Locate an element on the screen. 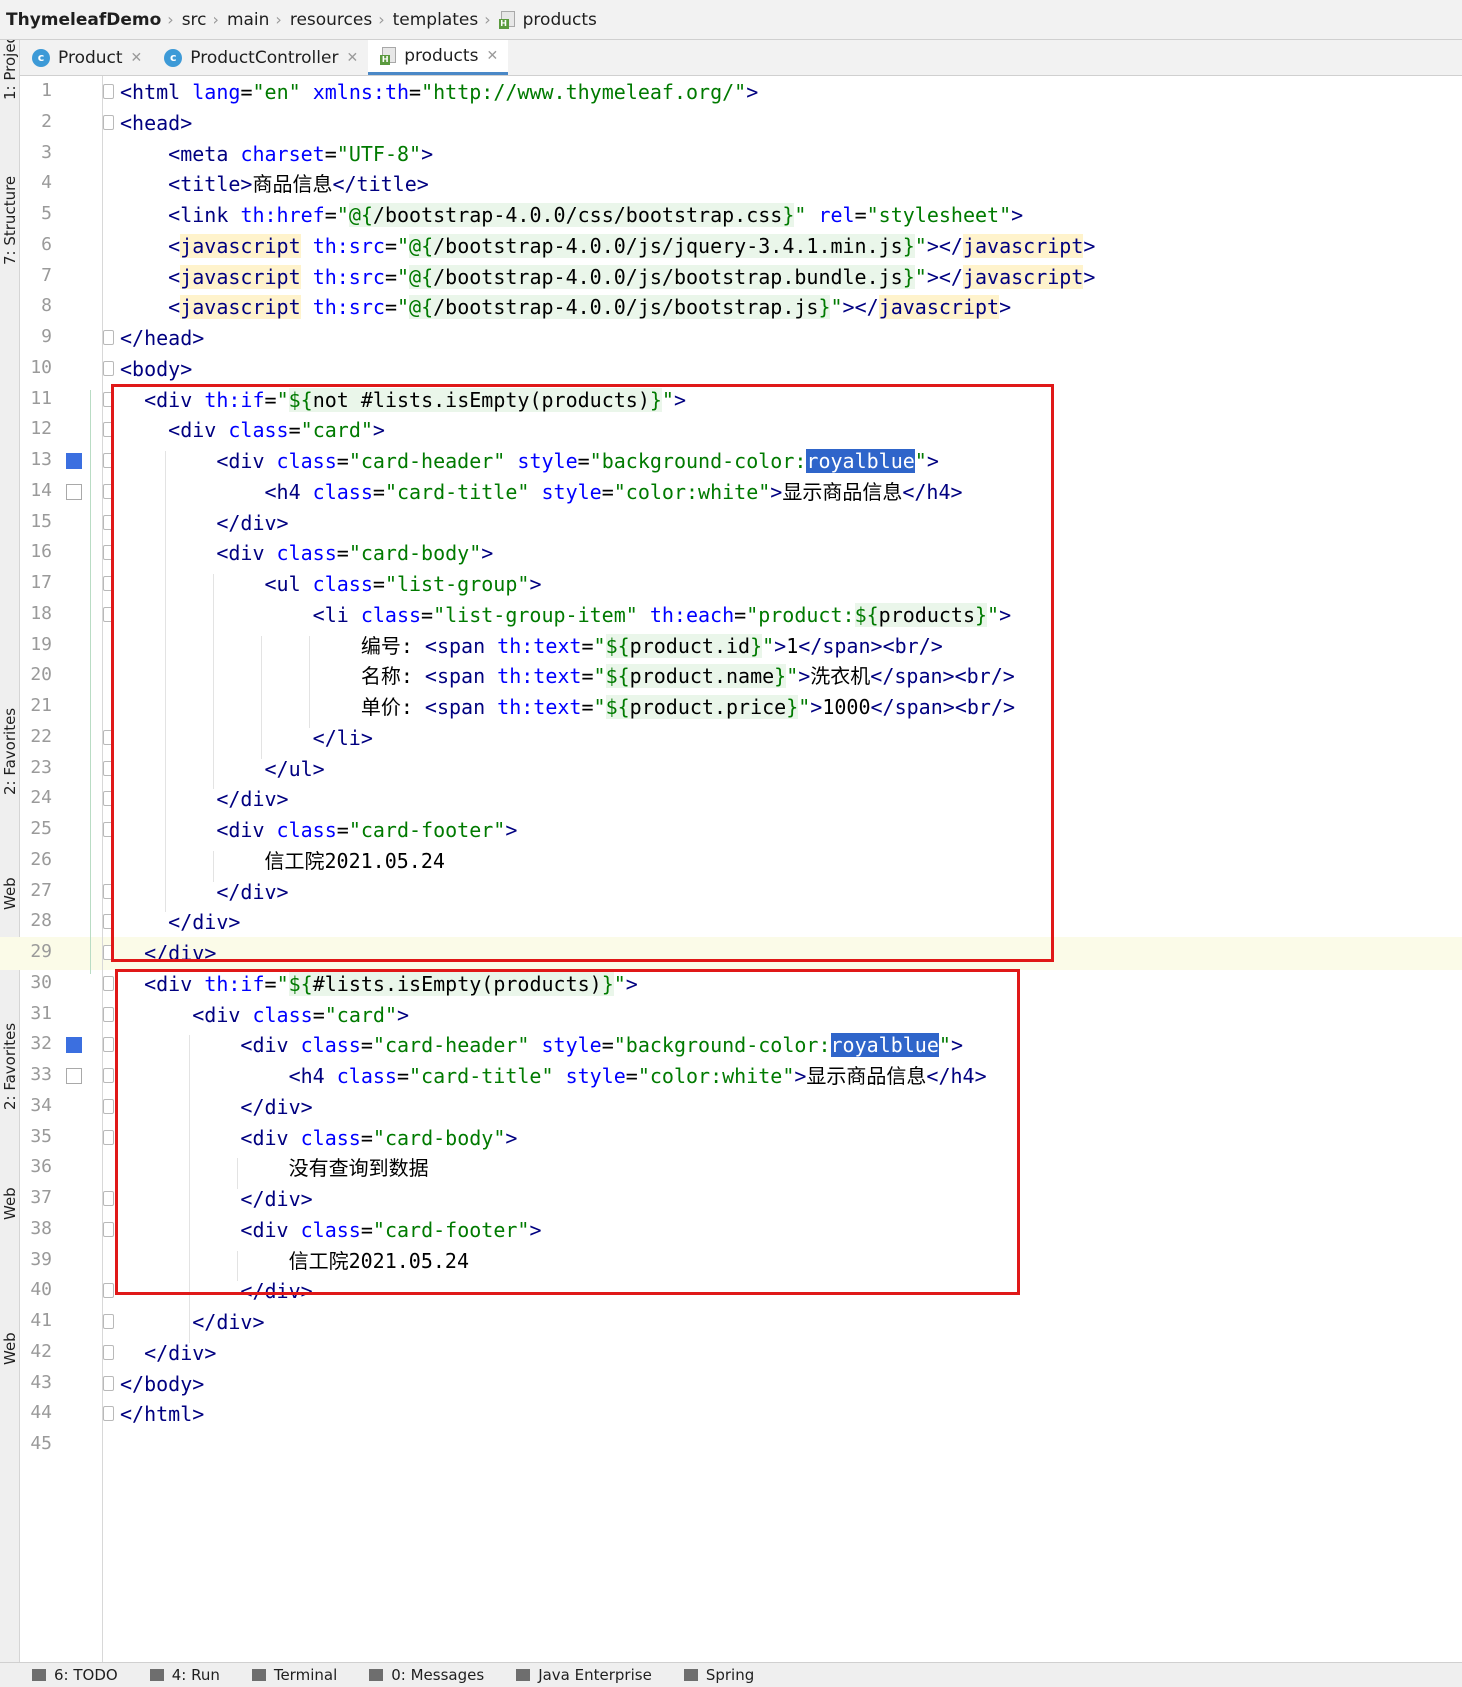  code-text: <title>商品信息</title> is located at coordinates (298, 184).